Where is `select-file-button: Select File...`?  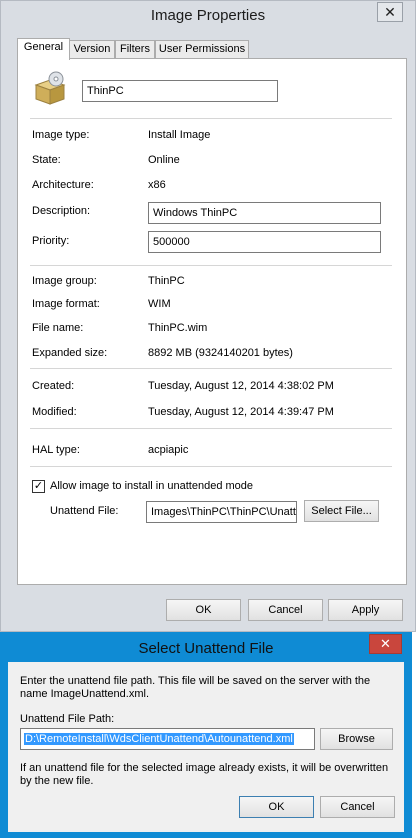
select-file-button: Select File... is located at coordinates (341, 511).